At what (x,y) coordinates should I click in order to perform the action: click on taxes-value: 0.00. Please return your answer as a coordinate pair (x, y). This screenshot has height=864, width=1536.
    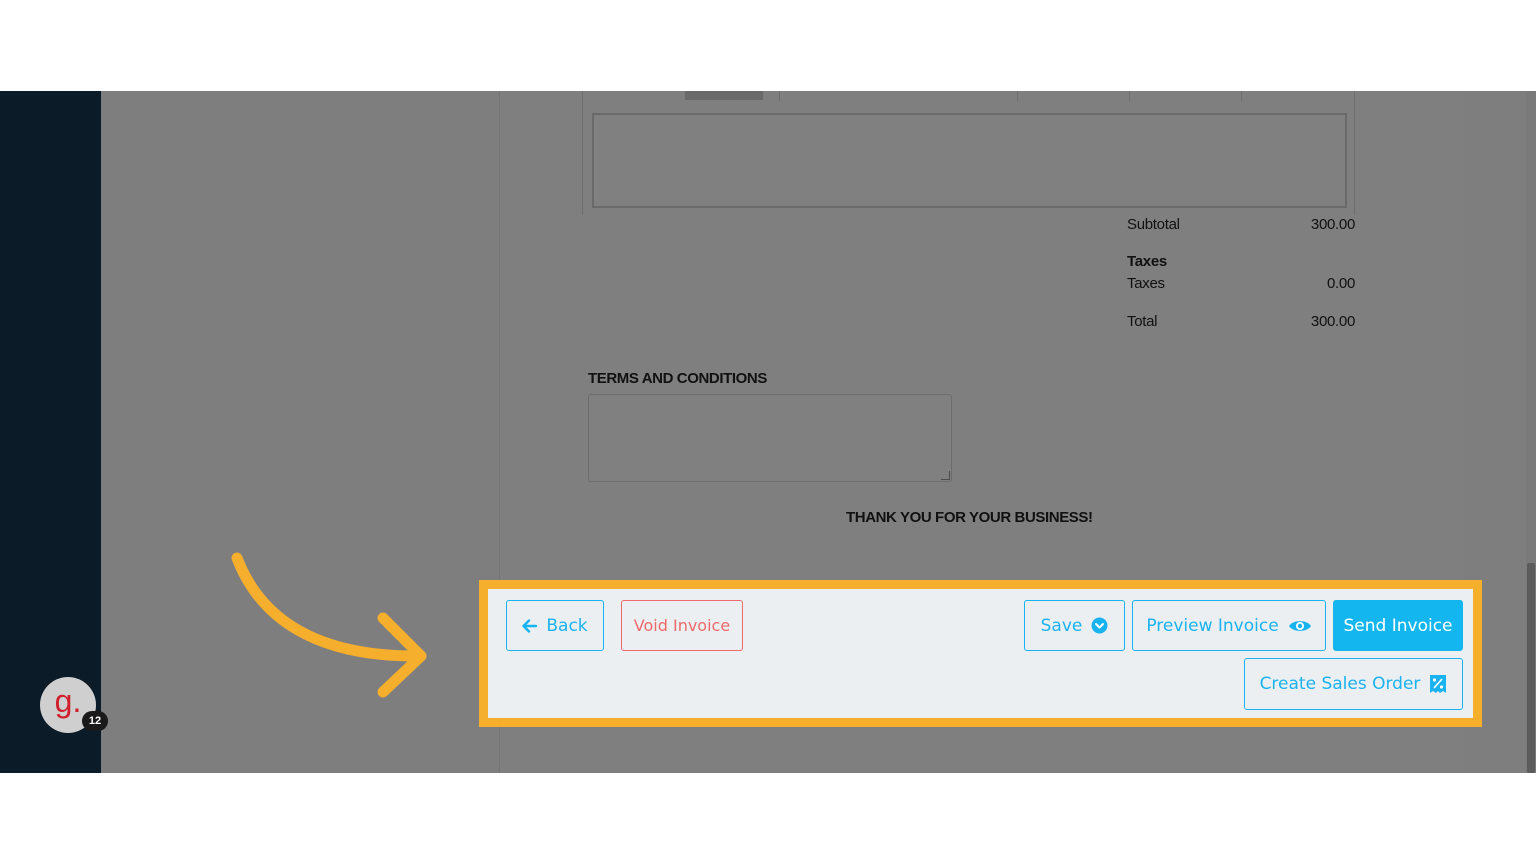
    Looking at the image, I should click on (1341, 283).